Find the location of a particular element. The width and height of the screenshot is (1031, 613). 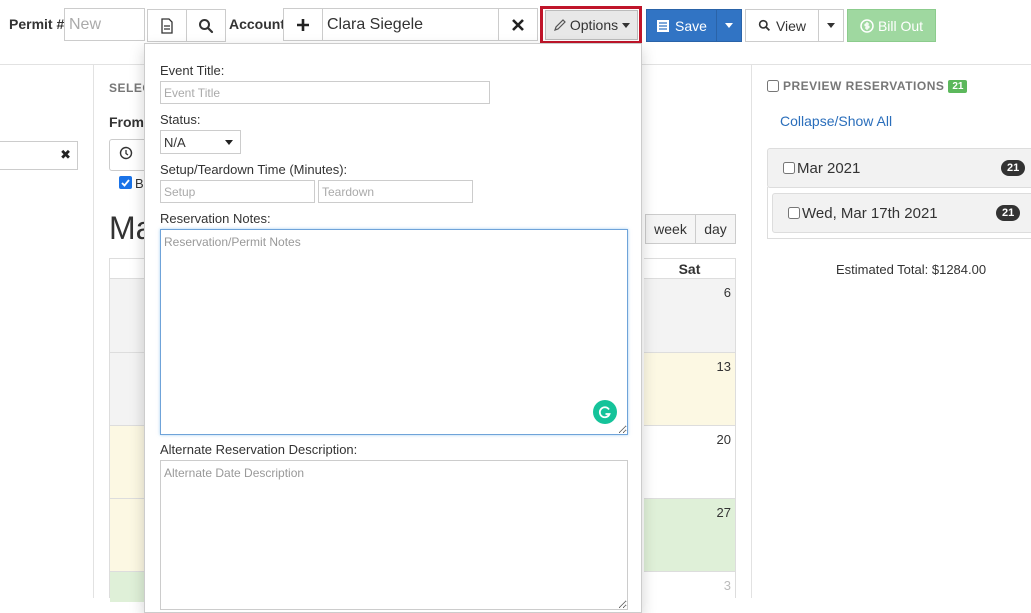

close-icon is located at coordinates (518, 24).